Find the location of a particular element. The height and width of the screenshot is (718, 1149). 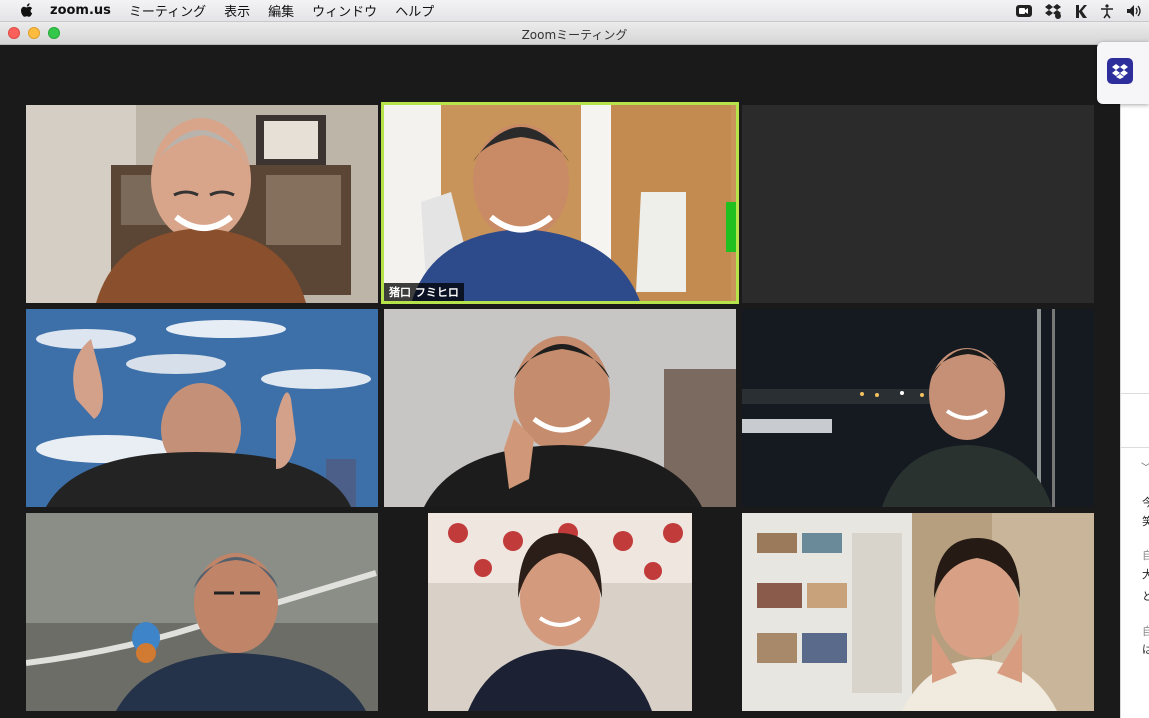

window-title-bar: Zoomミーティング is located at coordinates (574, 33).